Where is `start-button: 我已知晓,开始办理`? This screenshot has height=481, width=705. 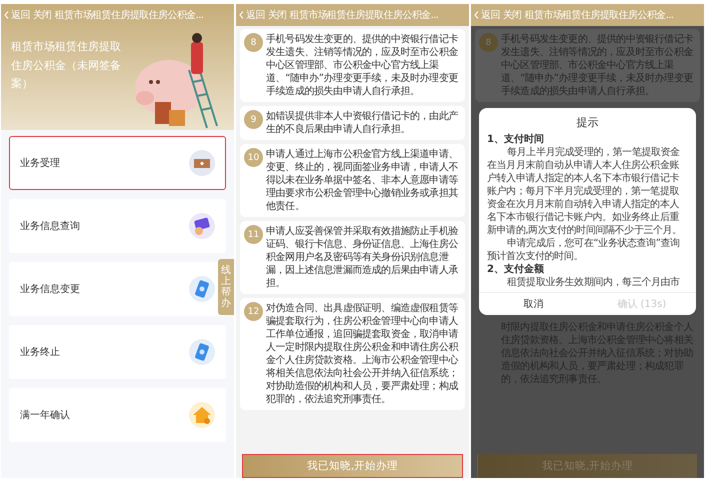 start-button: 我已知晓,开始办理 is located at coordinates (352, 466).